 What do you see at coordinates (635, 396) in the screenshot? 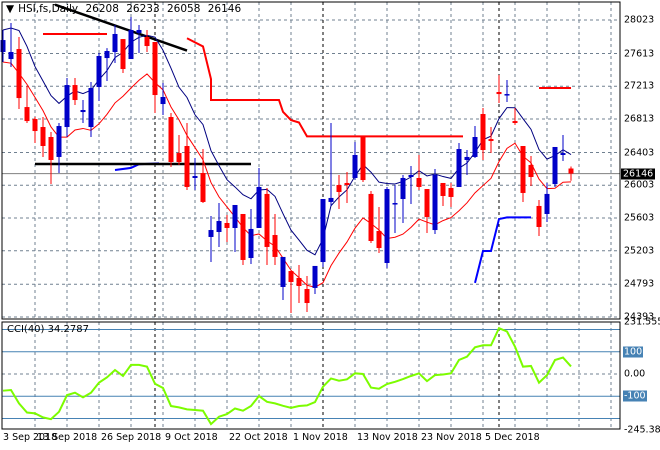
I see `cci-level-label: -100` at bounding box center [635, 396].